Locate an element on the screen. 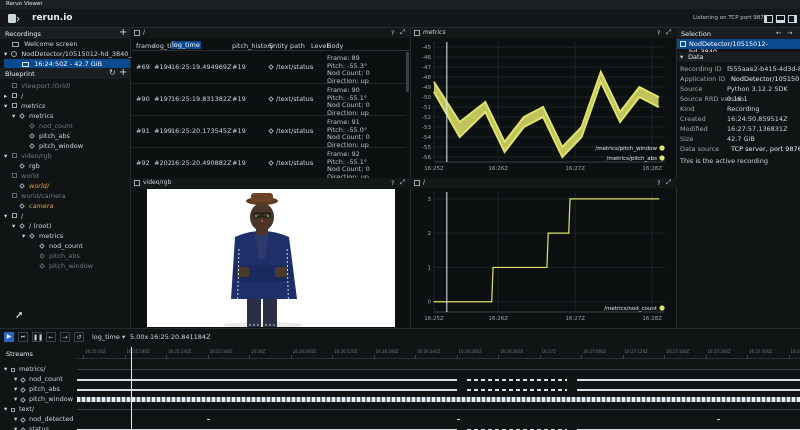  back-arrow-icon: ← is located at coordinates (778, 33).